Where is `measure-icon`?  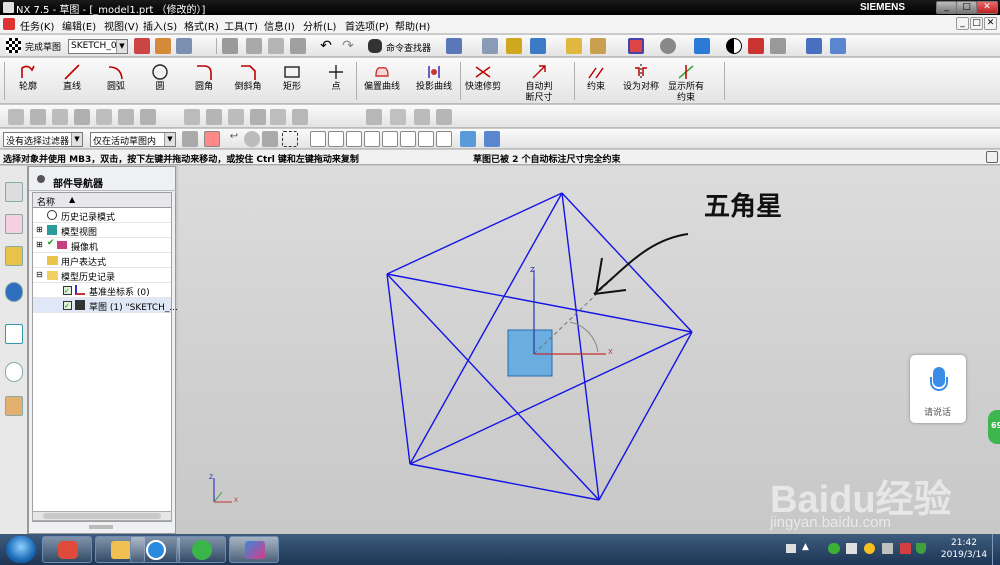 measure-icon is located at coordinates (574, 46).